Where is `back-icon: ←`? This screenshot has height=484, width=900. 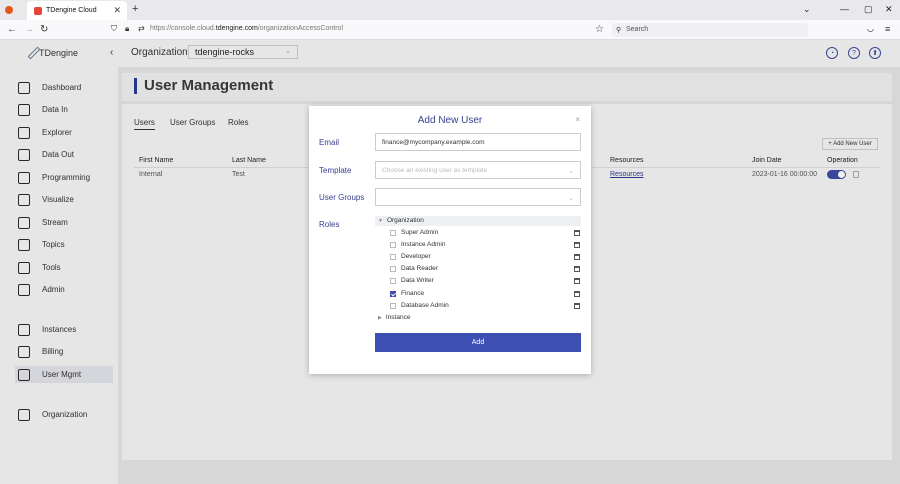 back-icon: ← is located at coordinates (12, 29).